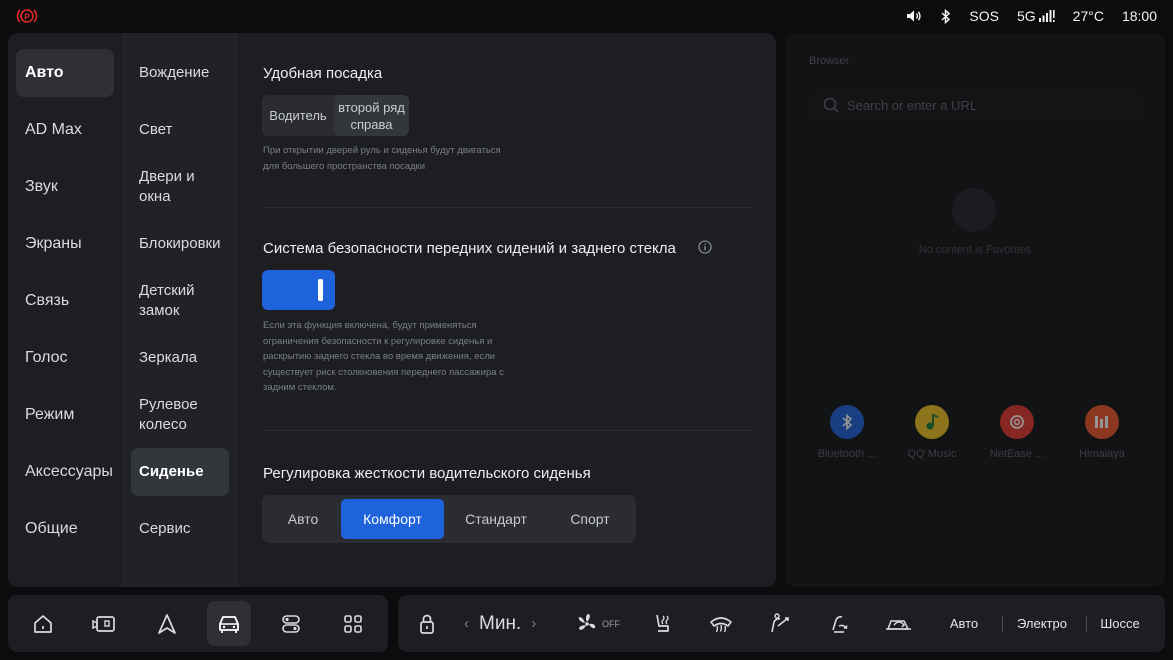 This screenshot has width=1173, height=660. I want to click on easy-entry-rear-right-option: второй ряд справа, so click(371, 115).